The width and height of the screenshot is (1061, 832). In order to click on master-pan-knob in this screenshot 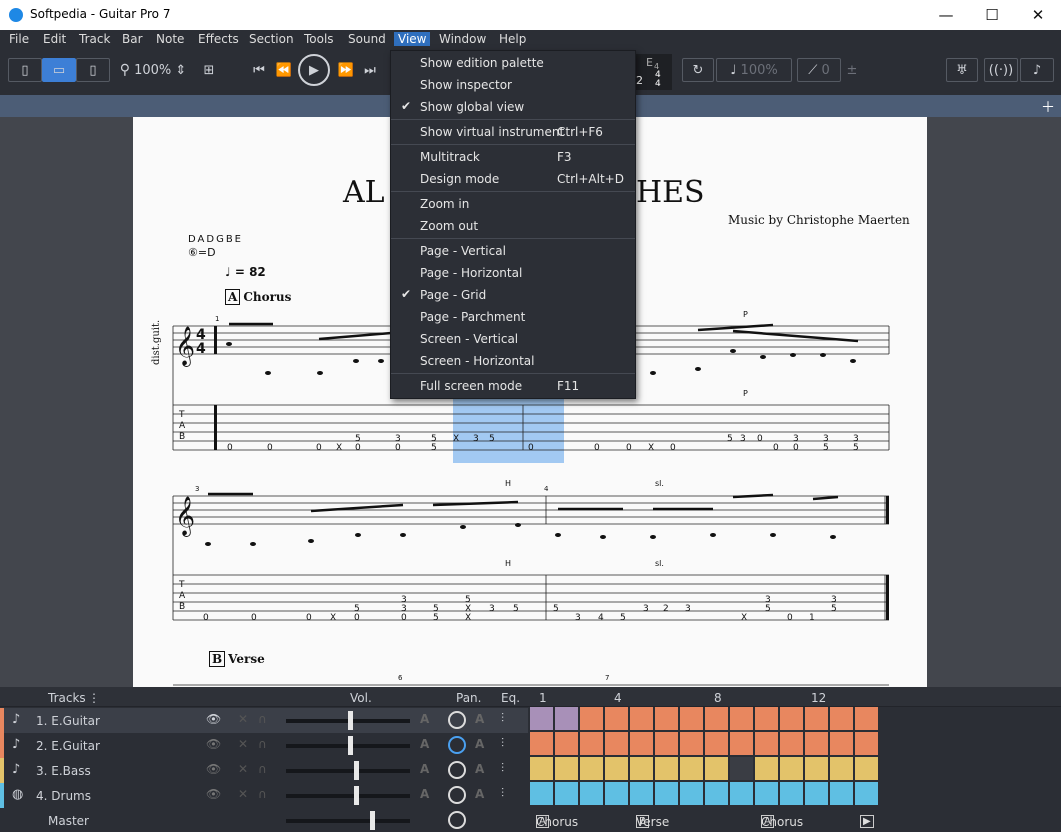, I will do `click(457, 820)`.